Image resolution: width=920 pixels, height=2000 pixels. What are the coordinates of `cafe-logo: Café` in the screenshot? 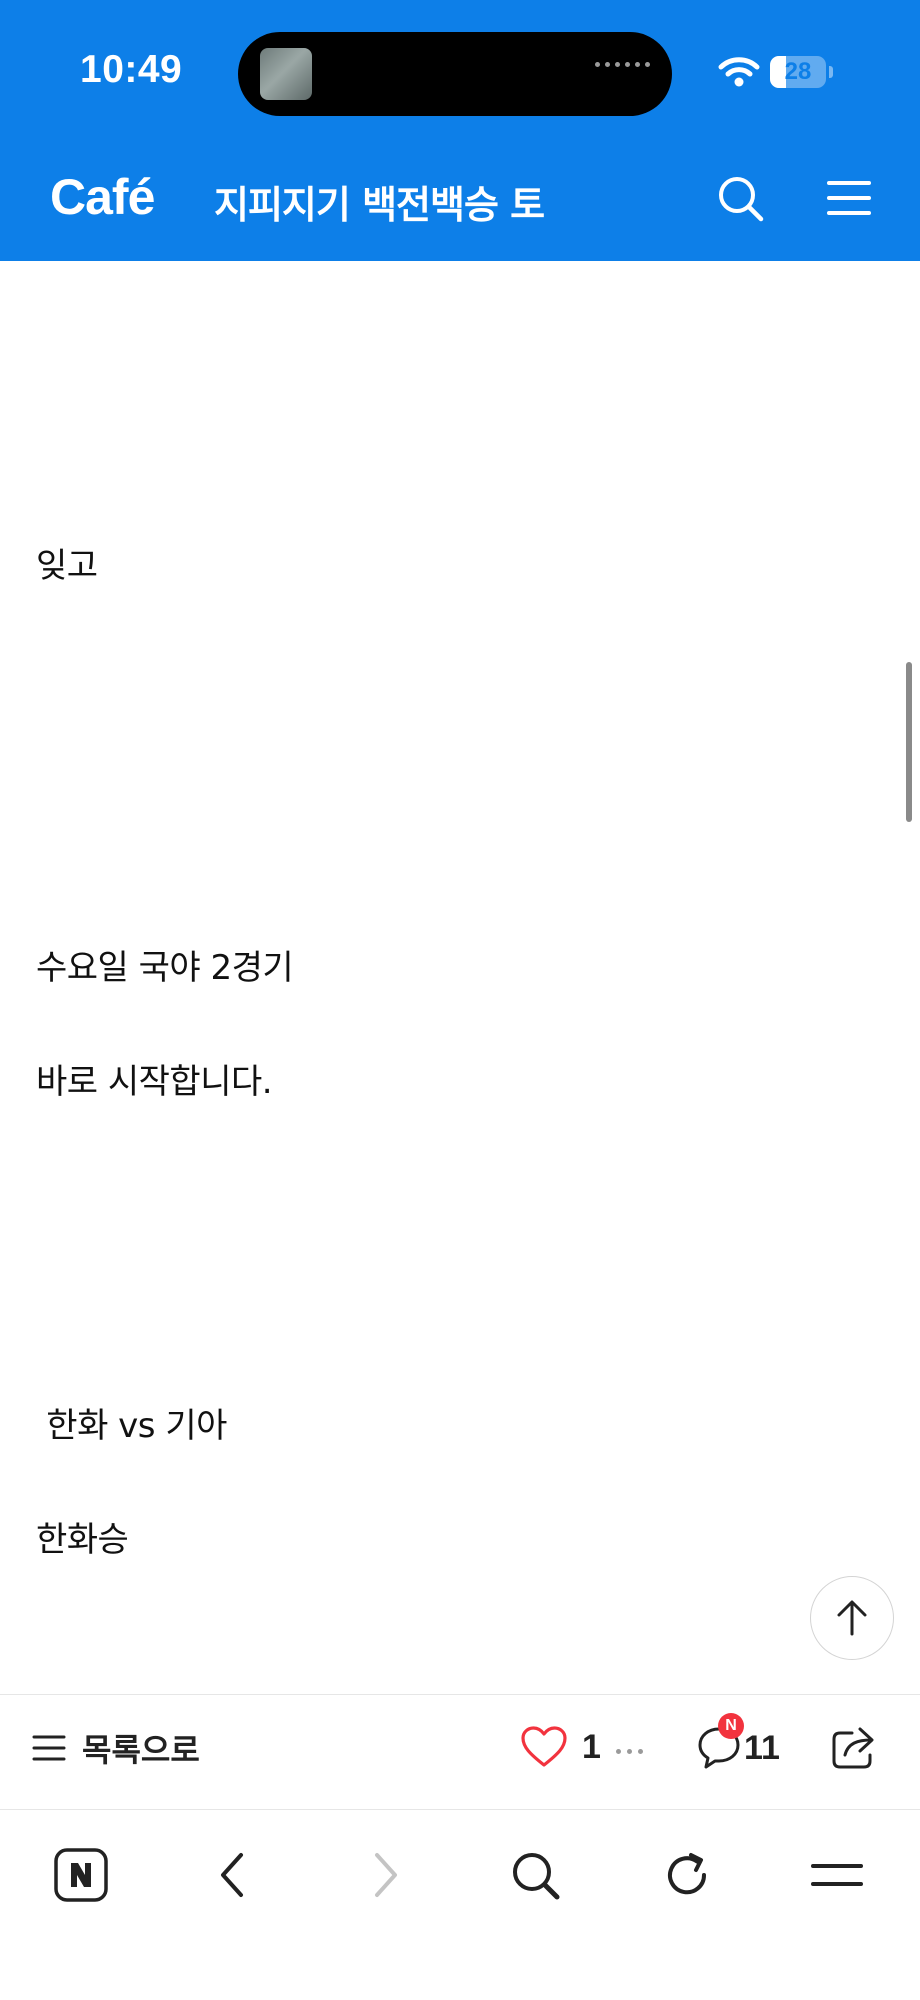 It's located at (102, 197).